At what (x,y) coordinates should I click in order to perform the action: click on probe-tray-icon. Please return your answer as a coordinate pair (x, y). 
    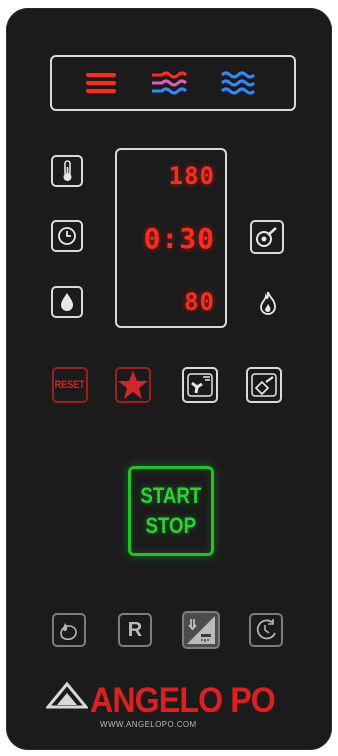
    Looking at the image, I should click on (264, 385).